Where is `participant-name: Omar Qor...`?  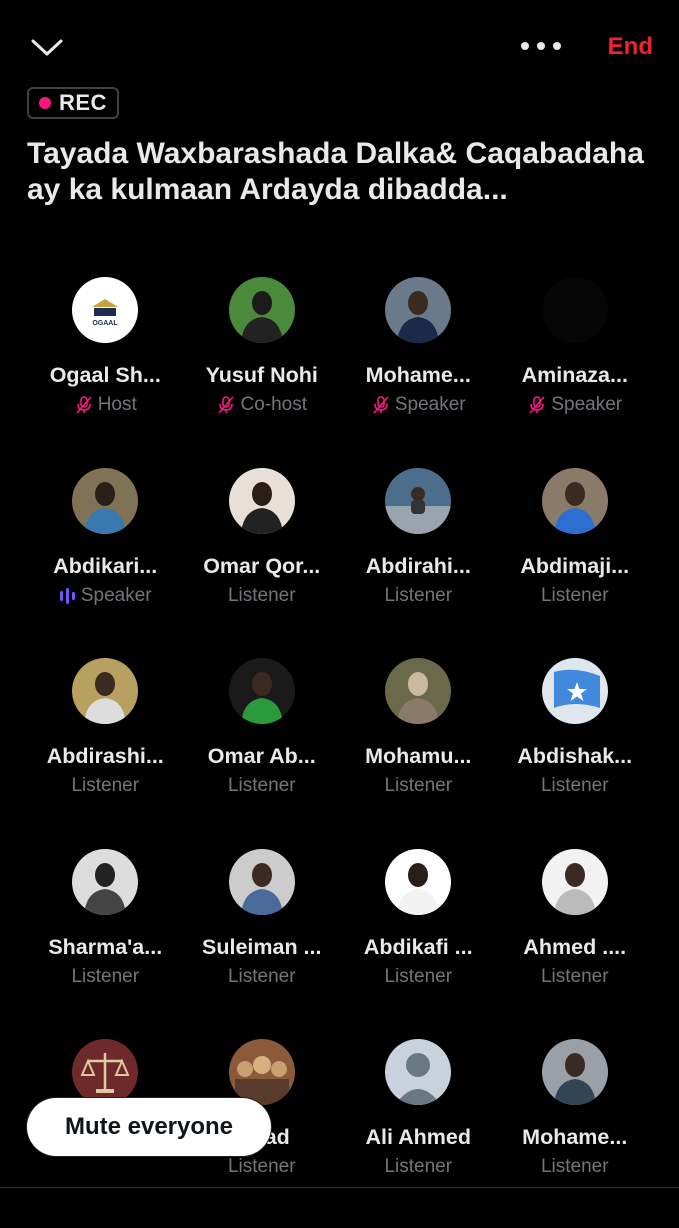 participant-name: Omar Qor... is located at coordinates (262, 565).